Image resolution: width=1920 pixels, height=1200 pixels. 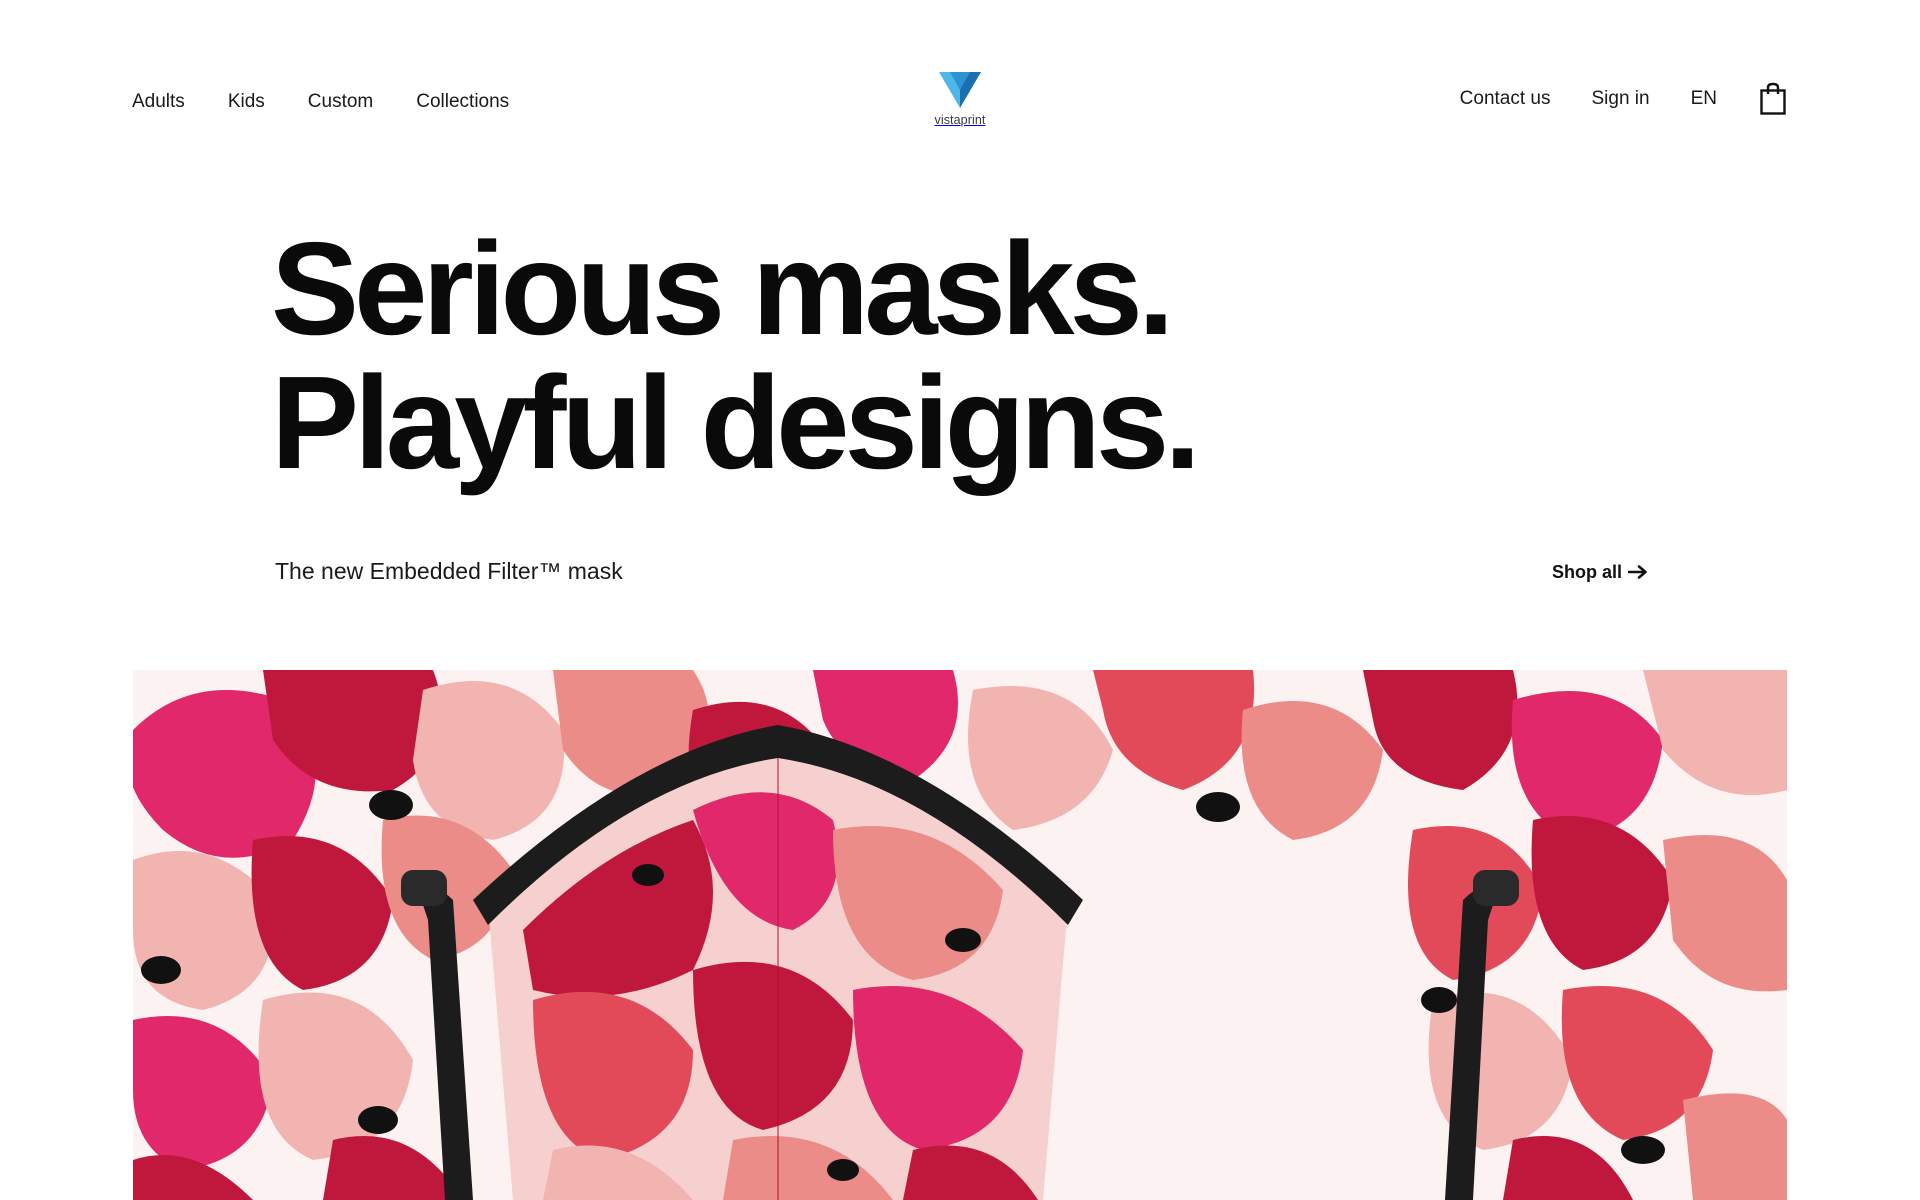 I want to click on cart-button, so click(x=1773, y=99).